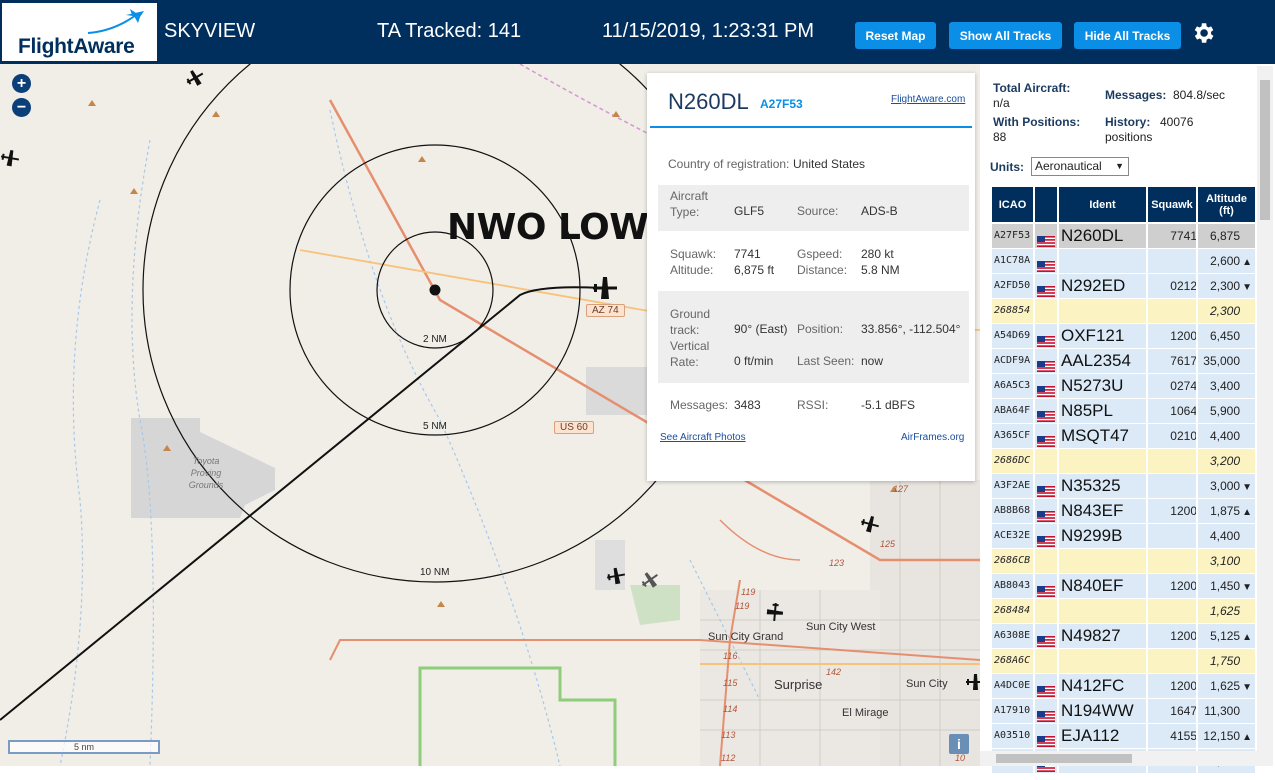  What do you see at coordinates (820, 254) in the screenshot?
I see `gspeed-label: Gspeed:` at bounding box center [820, 254].